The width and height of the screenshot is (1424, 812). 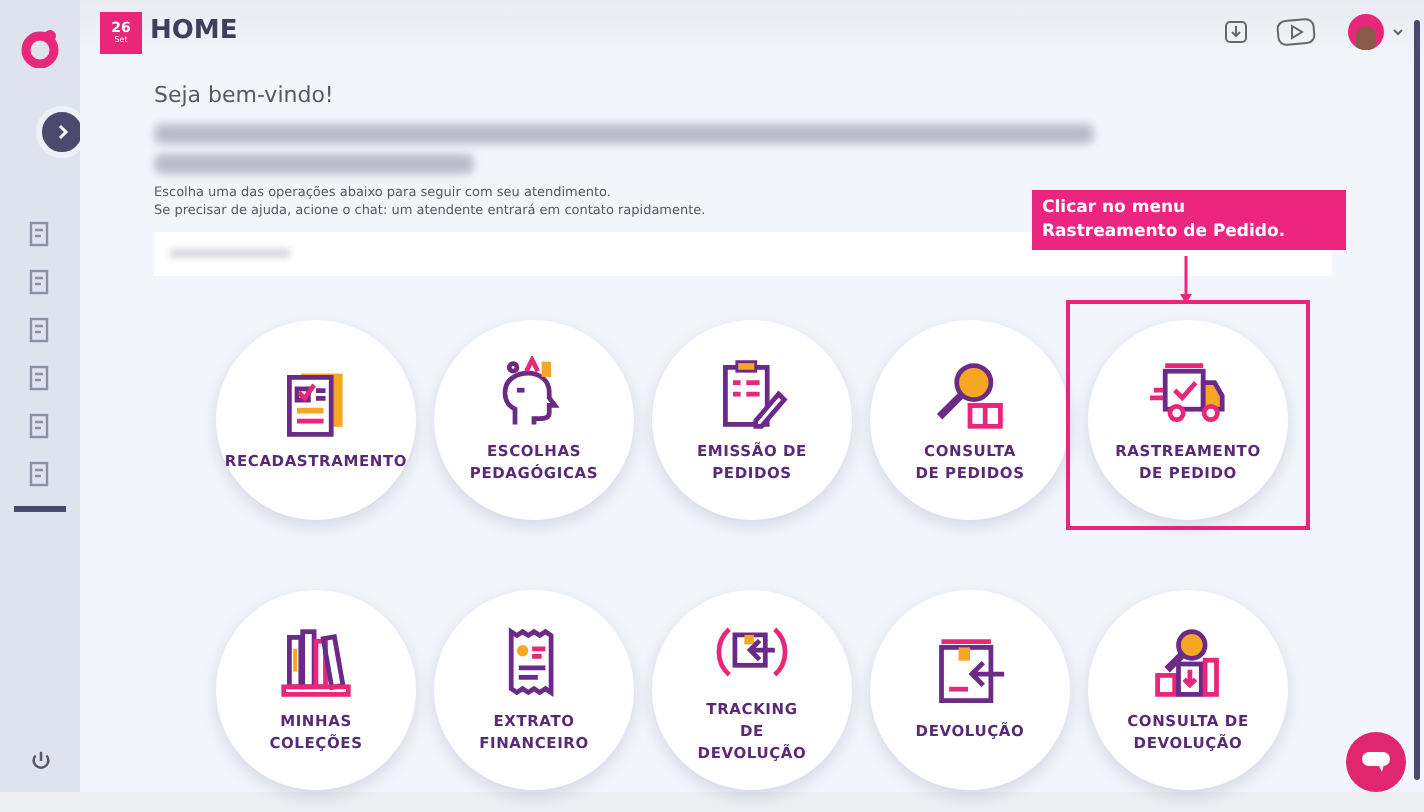 What do you see at coordinates (1189, 220) in the screenshot?
I see `callout-tooltip: Clicar no menu Rastreamento de Pedido.` at bounding box center [1189, 220].